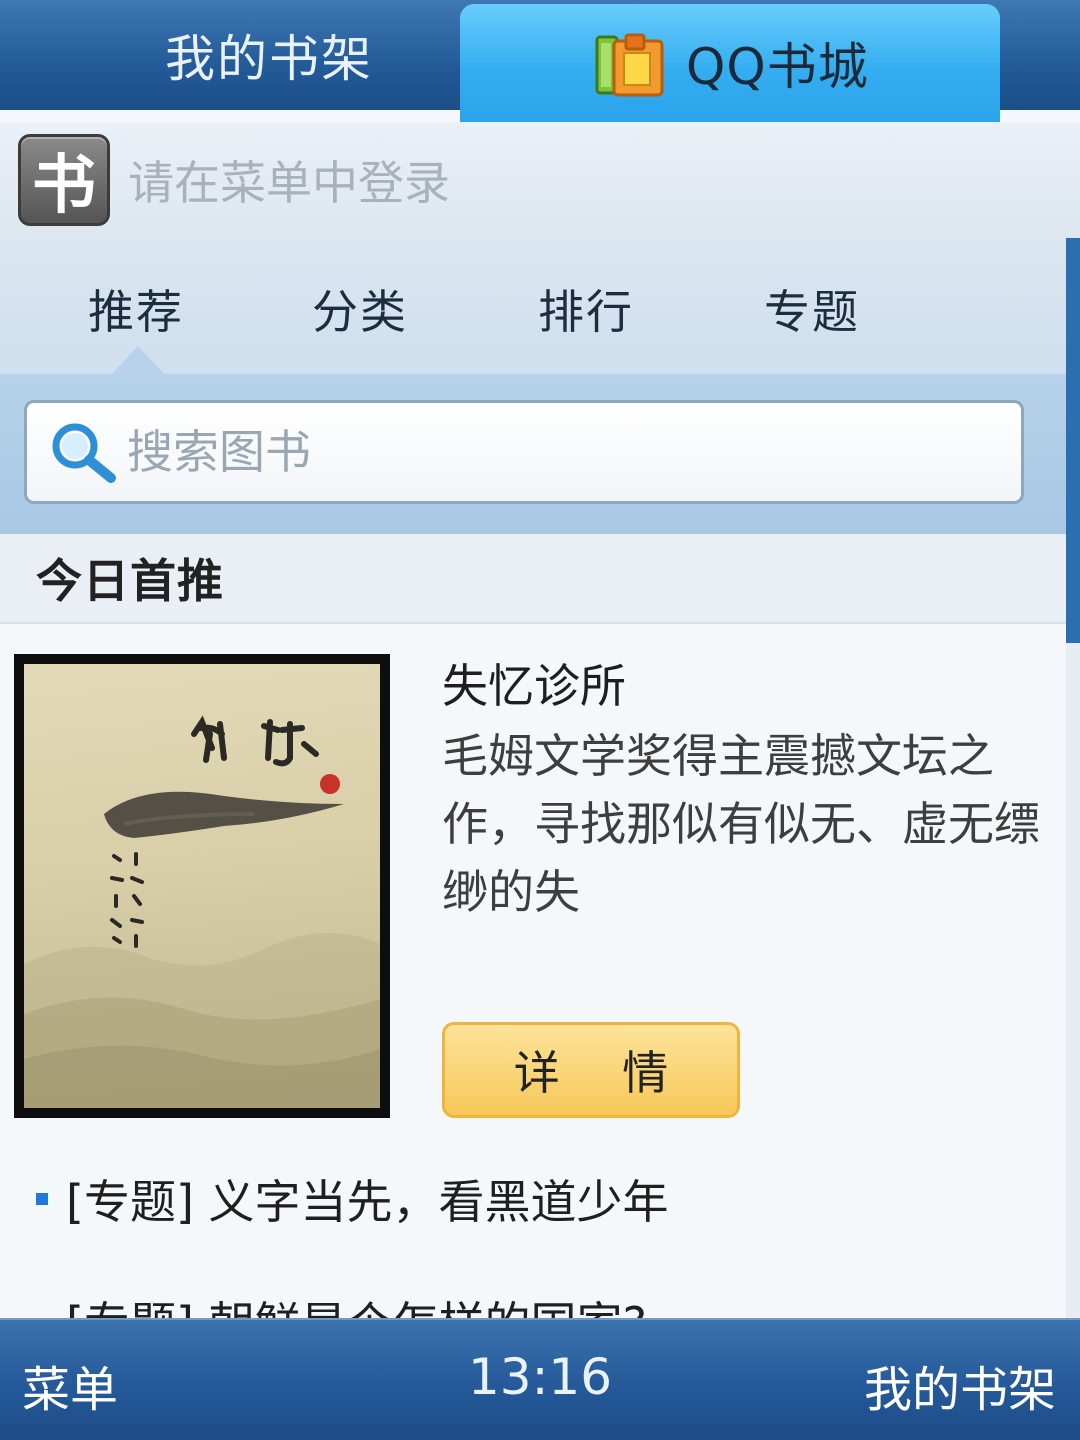 This screenshot has width=1080, height=1440. What do you see at coordinates (136, 309) in the screenshot?
I see `tab-recommend: 推荐` at bounding box center [136, 309].